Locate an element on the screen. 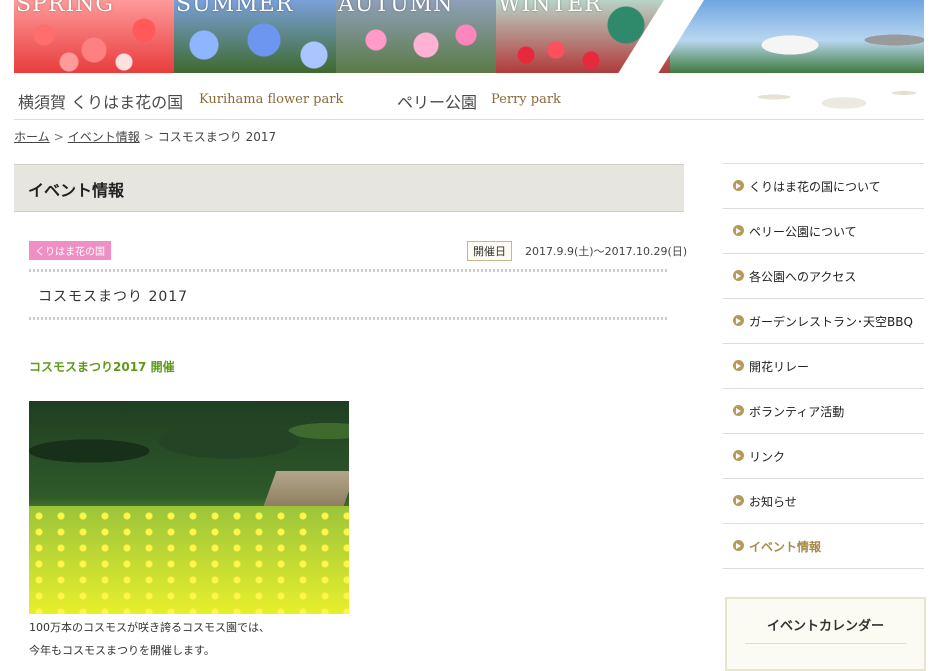  bird-decoration is located at coordinates (829, 97).